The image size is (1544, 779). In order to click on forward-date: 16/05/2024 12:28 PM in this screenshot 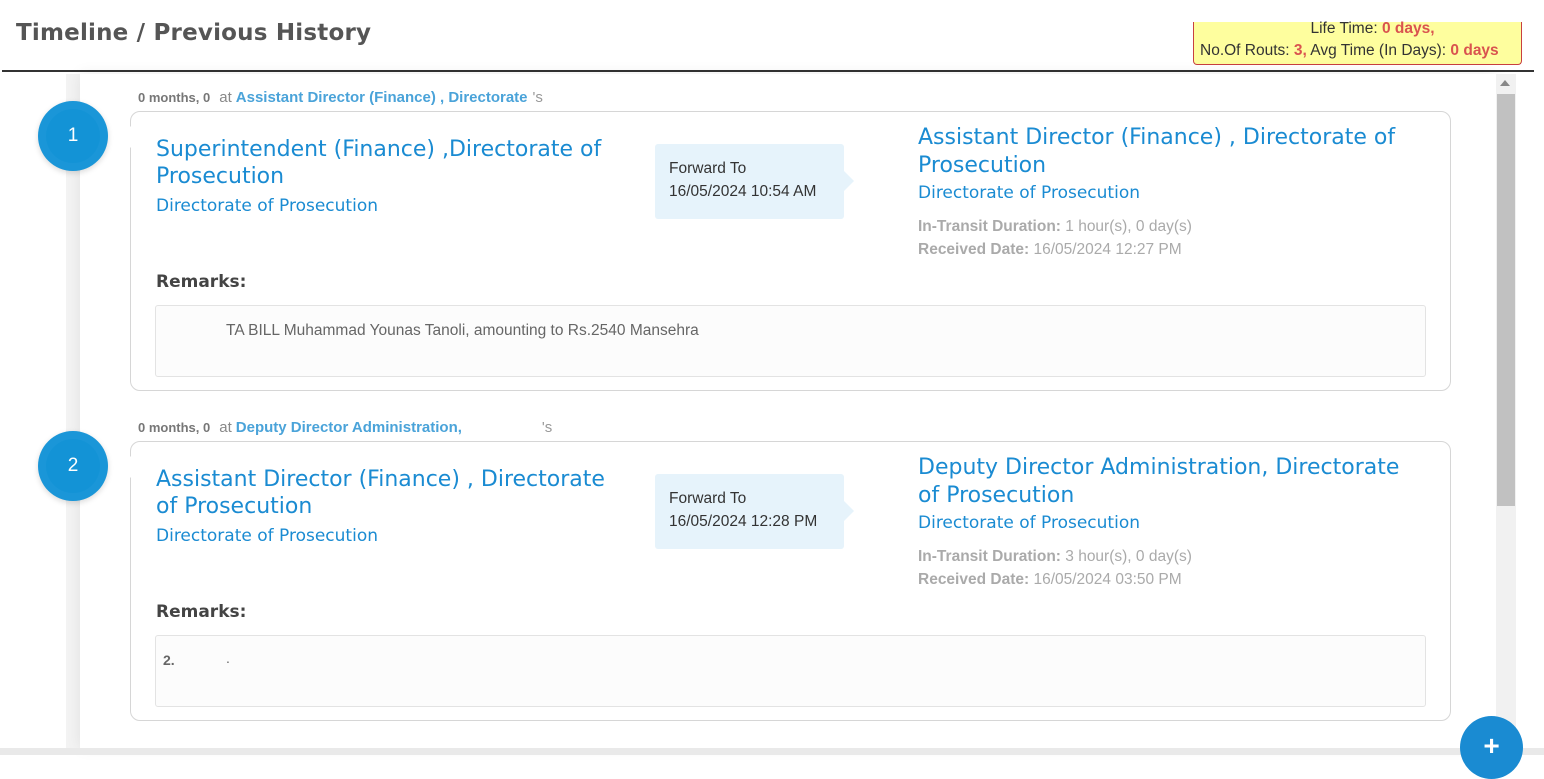, I will do `click(743, 521)`.